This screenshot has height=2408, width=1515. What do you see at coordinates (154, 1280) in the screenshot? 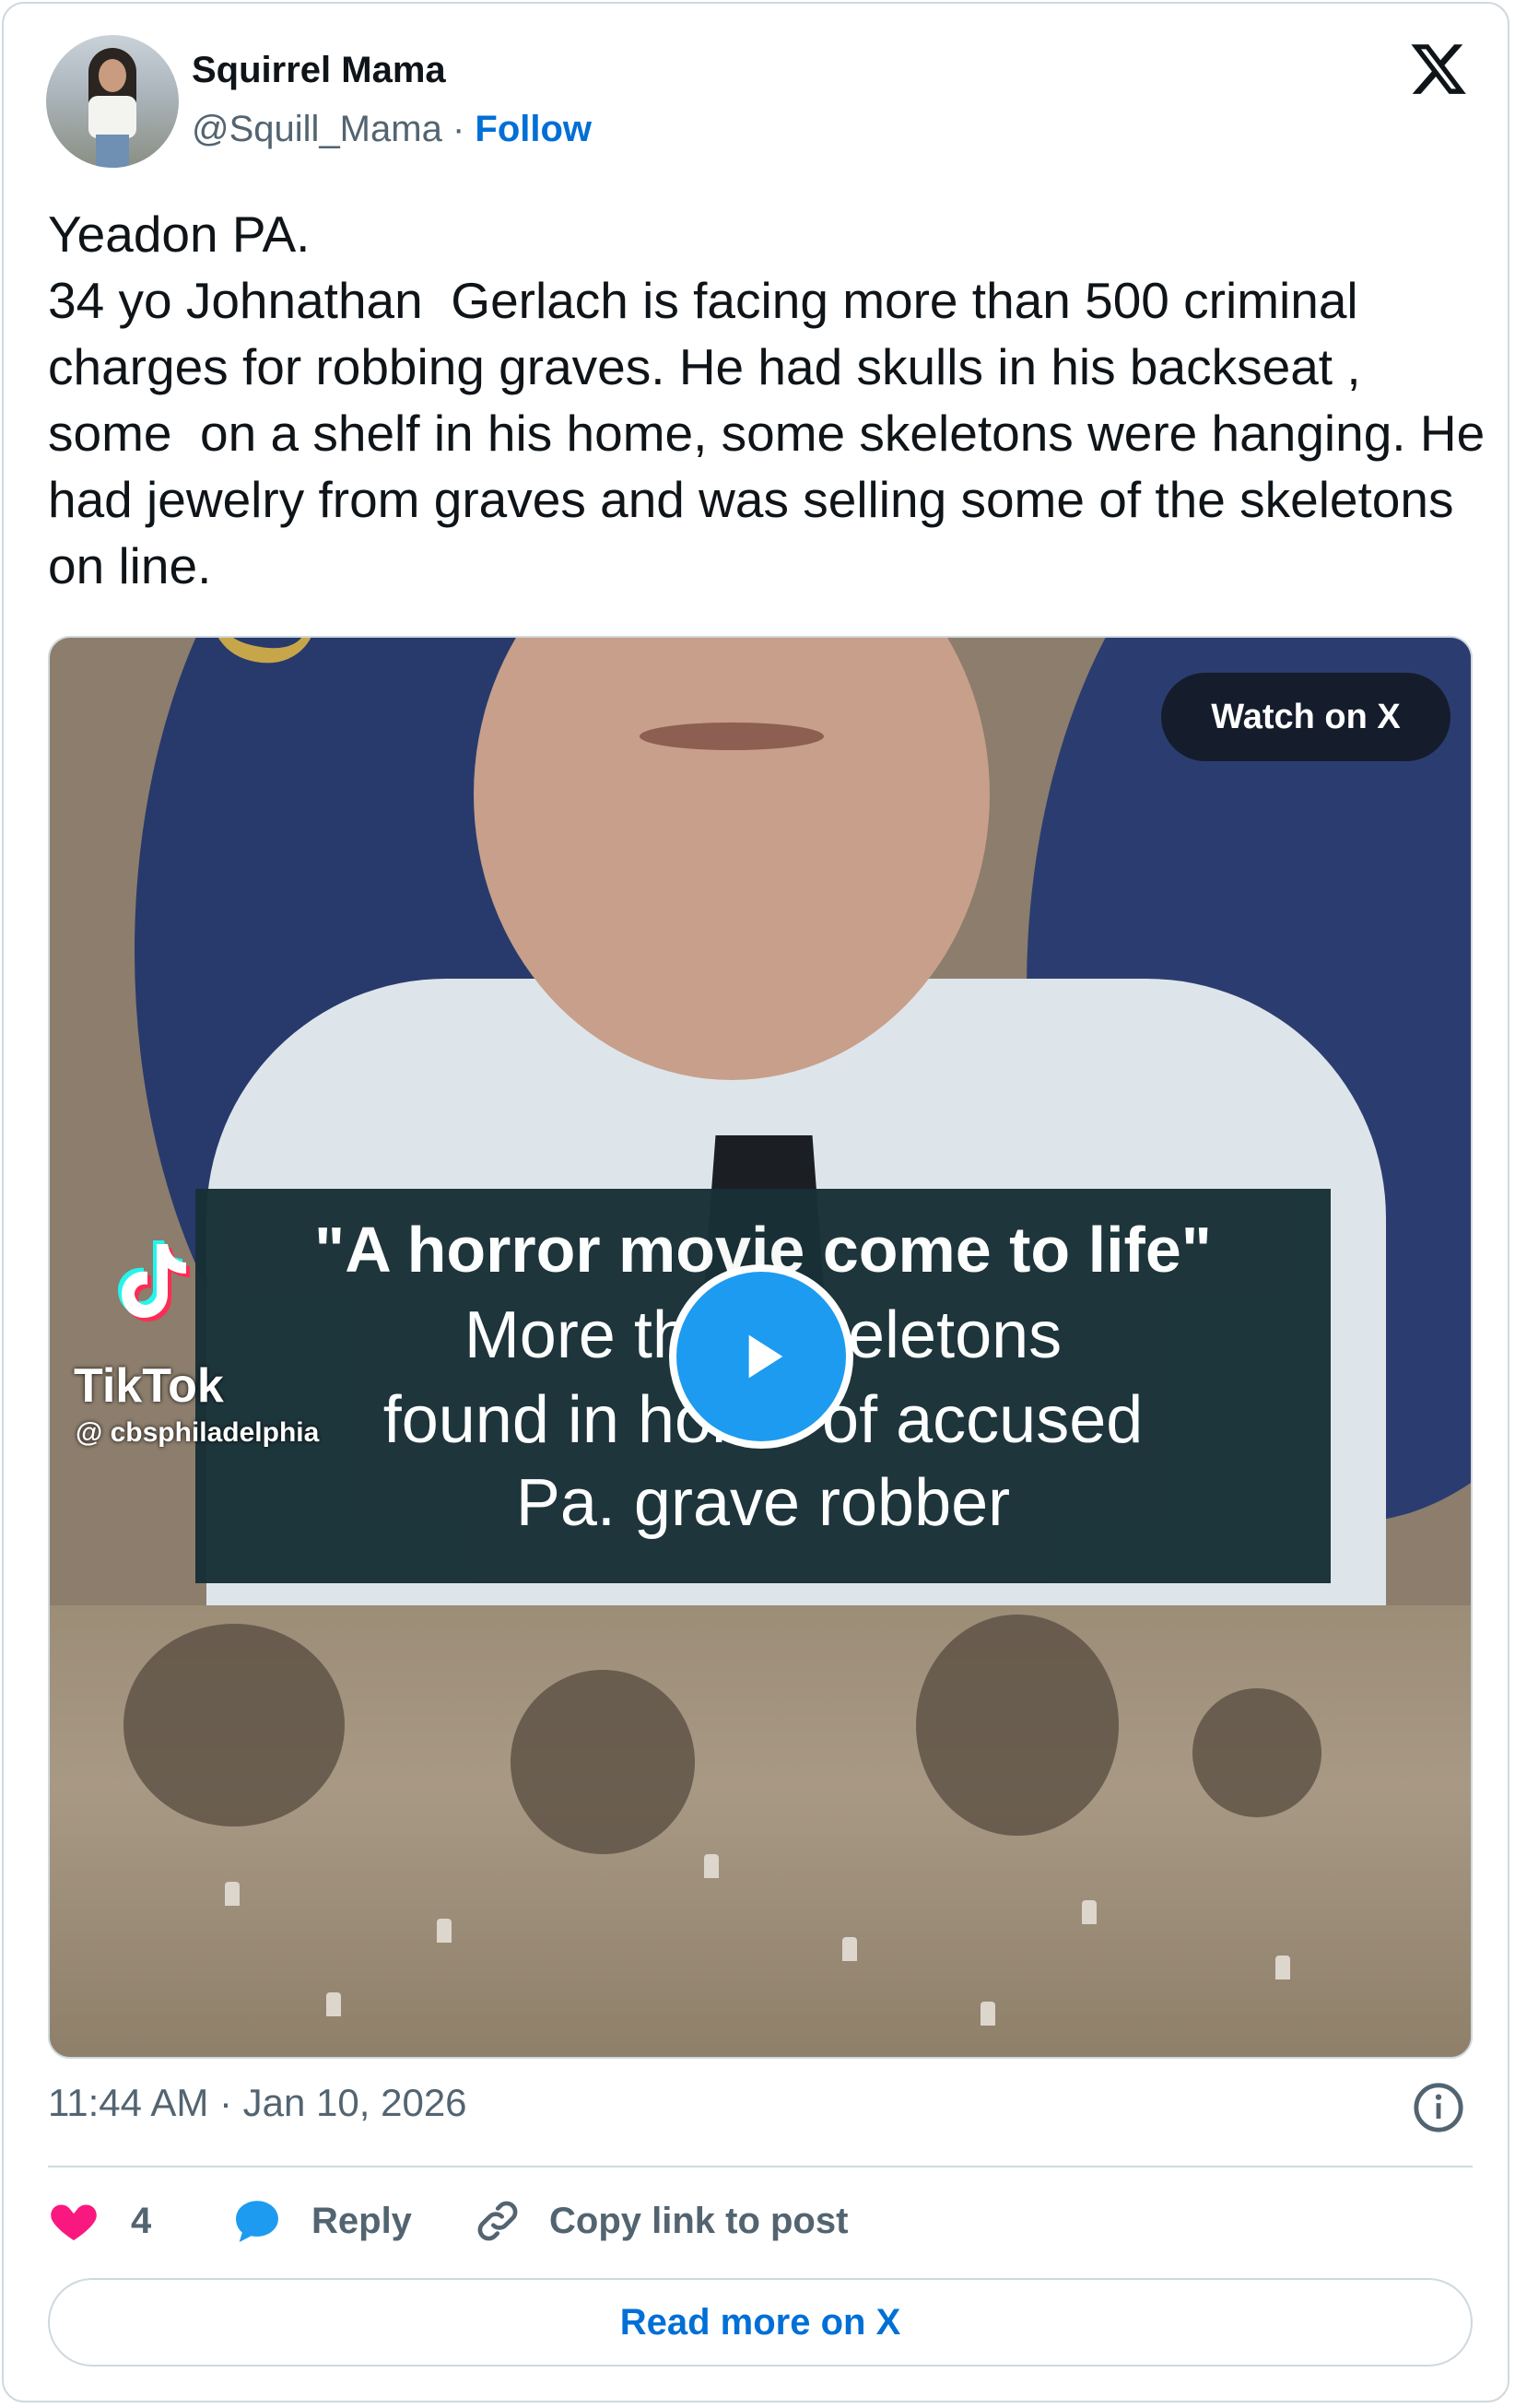
I see `tiktok-logo-icon` at bounding box center [154, 1280].